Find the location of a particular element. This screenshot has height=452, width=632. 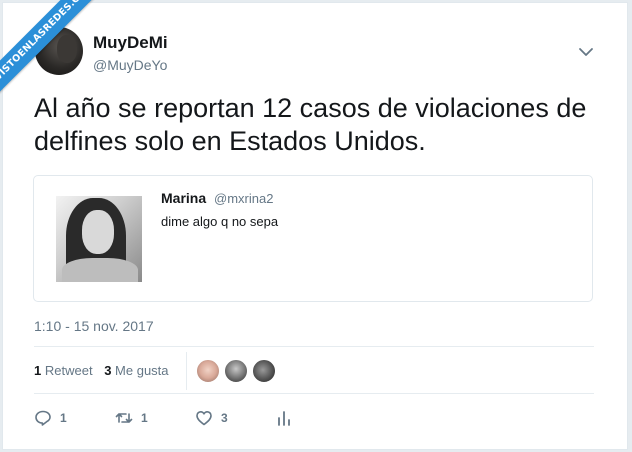

author-name: MuyDeMi is located at coordinates (130, 43).